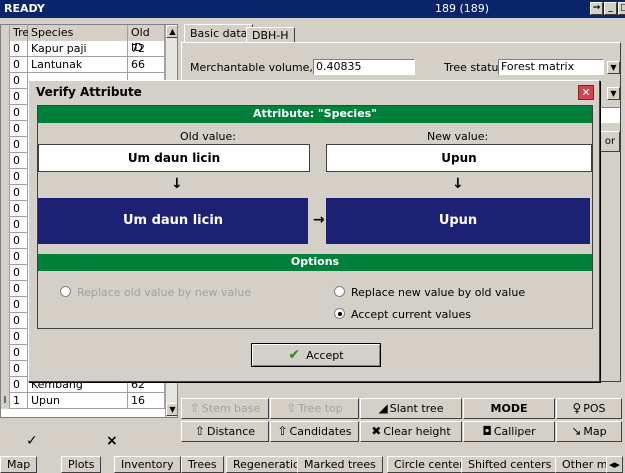 The height and width of the screenshot is (473, 625). Describe the element at coordinates (589, 431) in the screenshot. I see `tool-map-button: ↘ Map` at that location.